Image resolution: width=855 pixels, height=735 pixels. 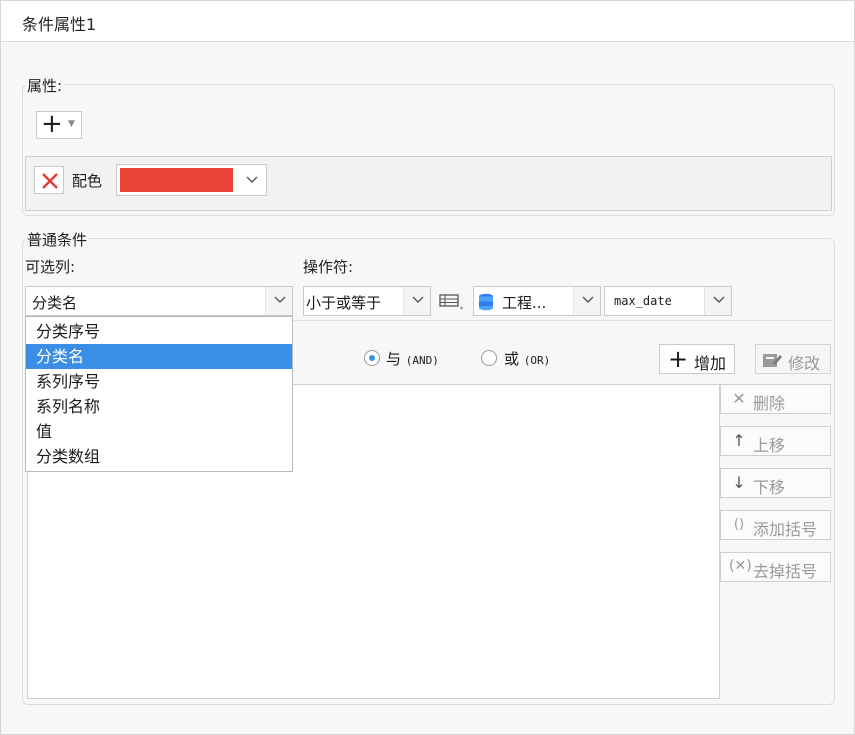 I want to click on arrow-down-icon: ↓, so click(x=739, y=482).